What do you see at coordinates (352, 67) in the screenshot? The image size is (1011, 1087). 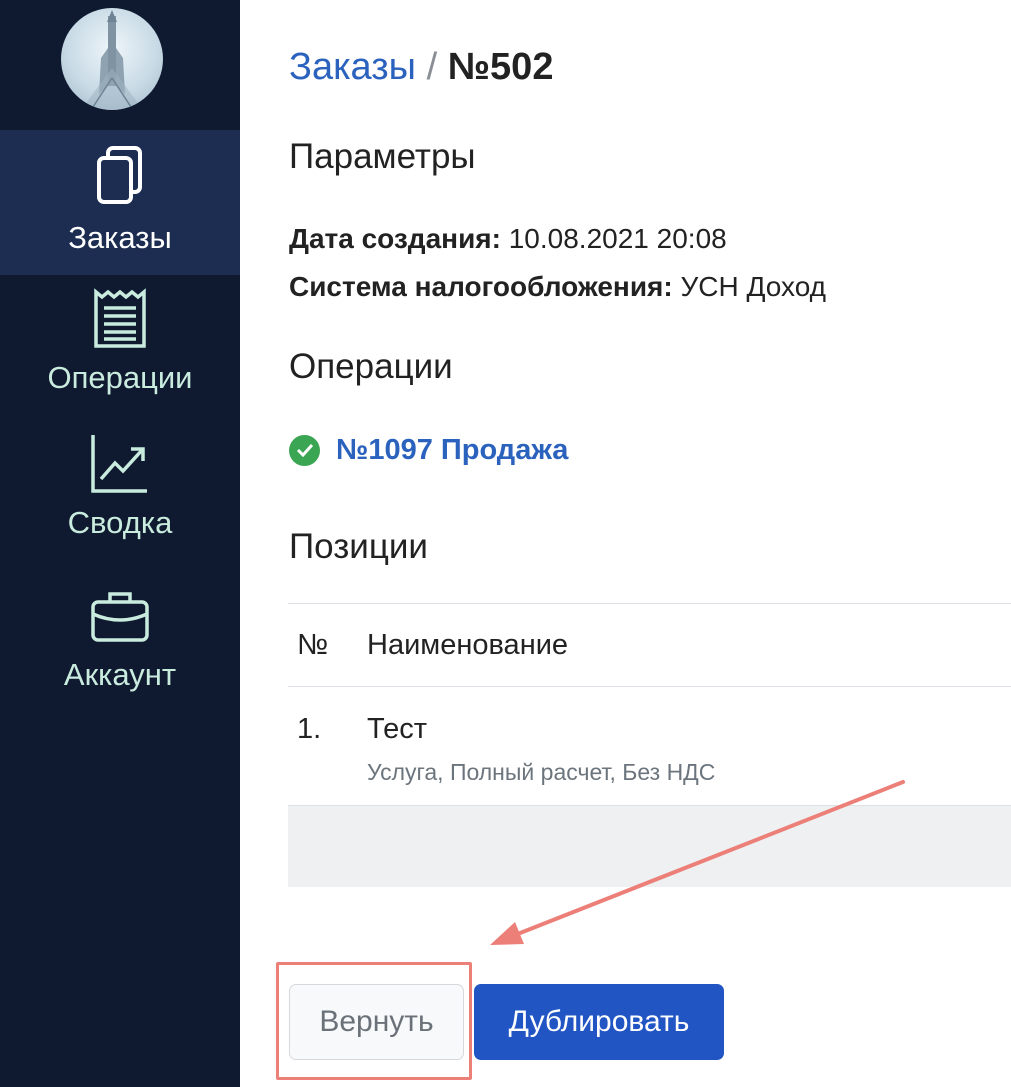 I see `breadcrumb-orders-link: Заказы` at bounding box center [352, 67].